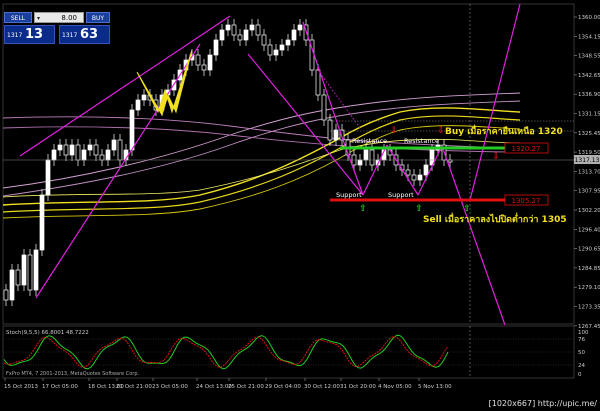 Image resolution: width=600 pixels, height=411 pixels. I want to click on indicator-axis: 10076 50 24 0, so click(583, 354).